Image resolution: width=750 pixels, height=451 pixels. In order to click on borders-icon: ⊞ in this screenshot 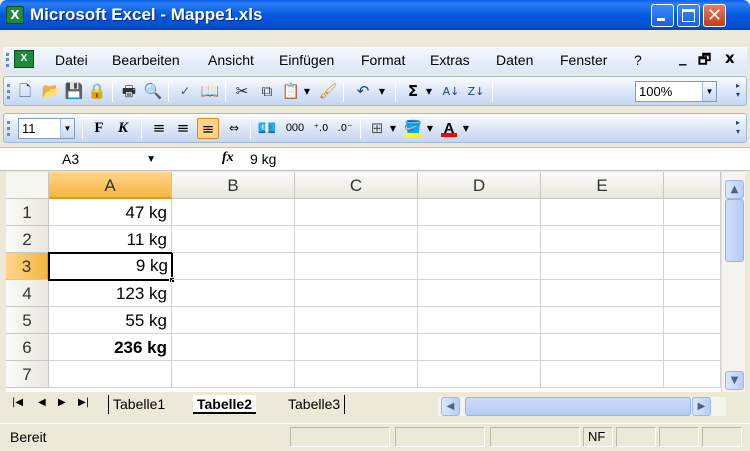, I will do `click(377, 128)`.